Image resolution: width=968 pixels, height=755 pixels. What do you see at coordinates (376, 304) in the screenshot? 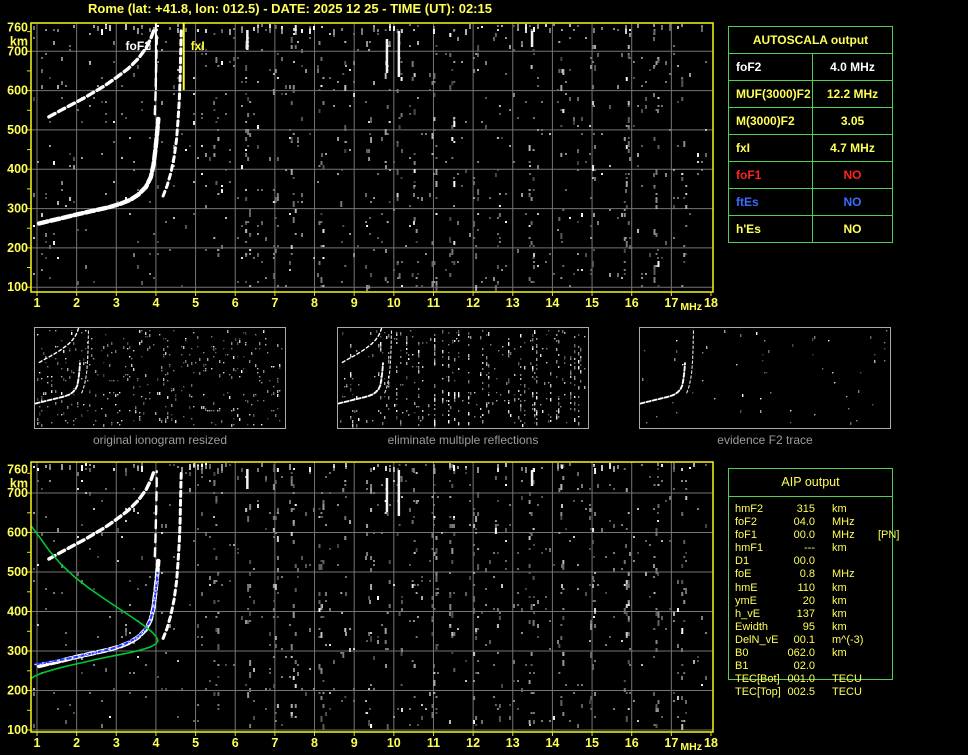
I see `x-axis-labels: 1 2 3 4 5 6 7 8 9 10 11 12 13 14 15 16 17 18MHz` at bounding box center [376, 304].